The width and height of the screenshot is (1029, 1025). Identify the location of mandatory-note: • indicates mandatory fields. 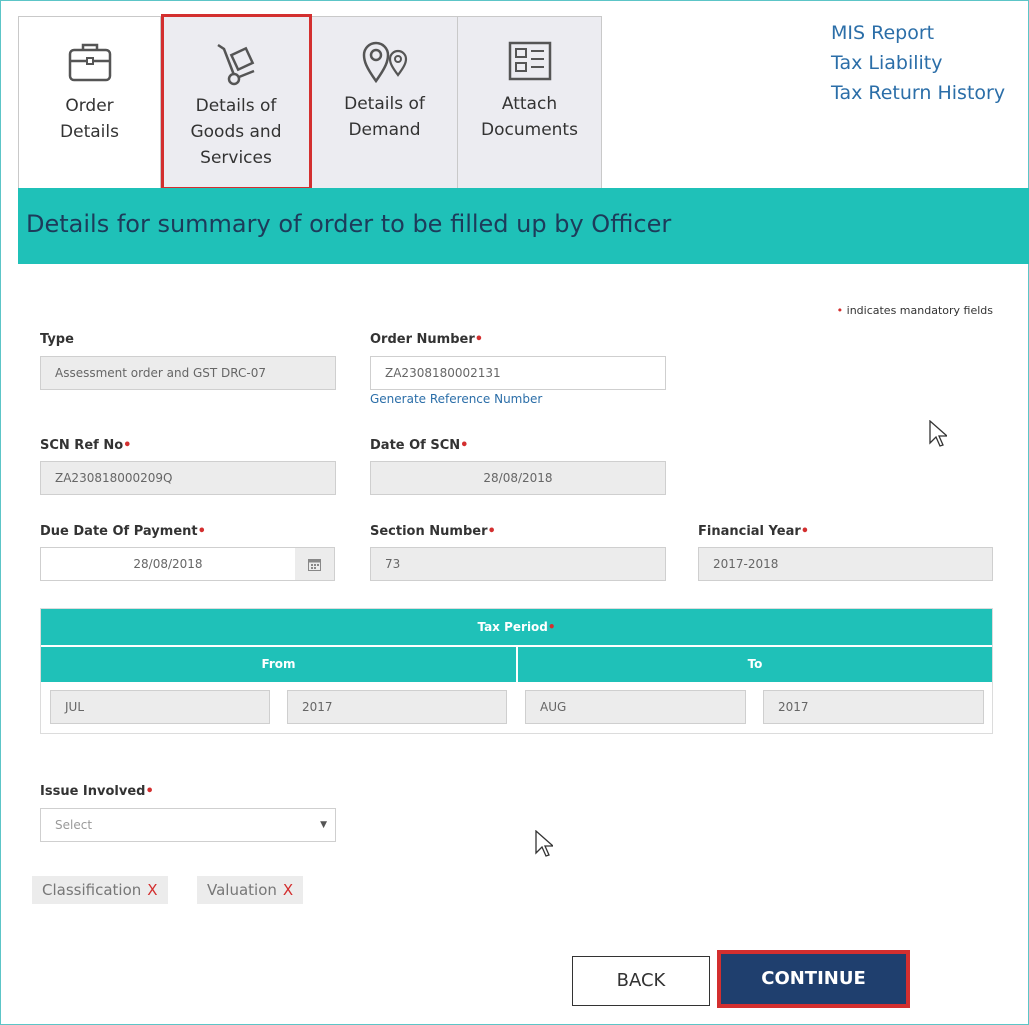
(915, 310).